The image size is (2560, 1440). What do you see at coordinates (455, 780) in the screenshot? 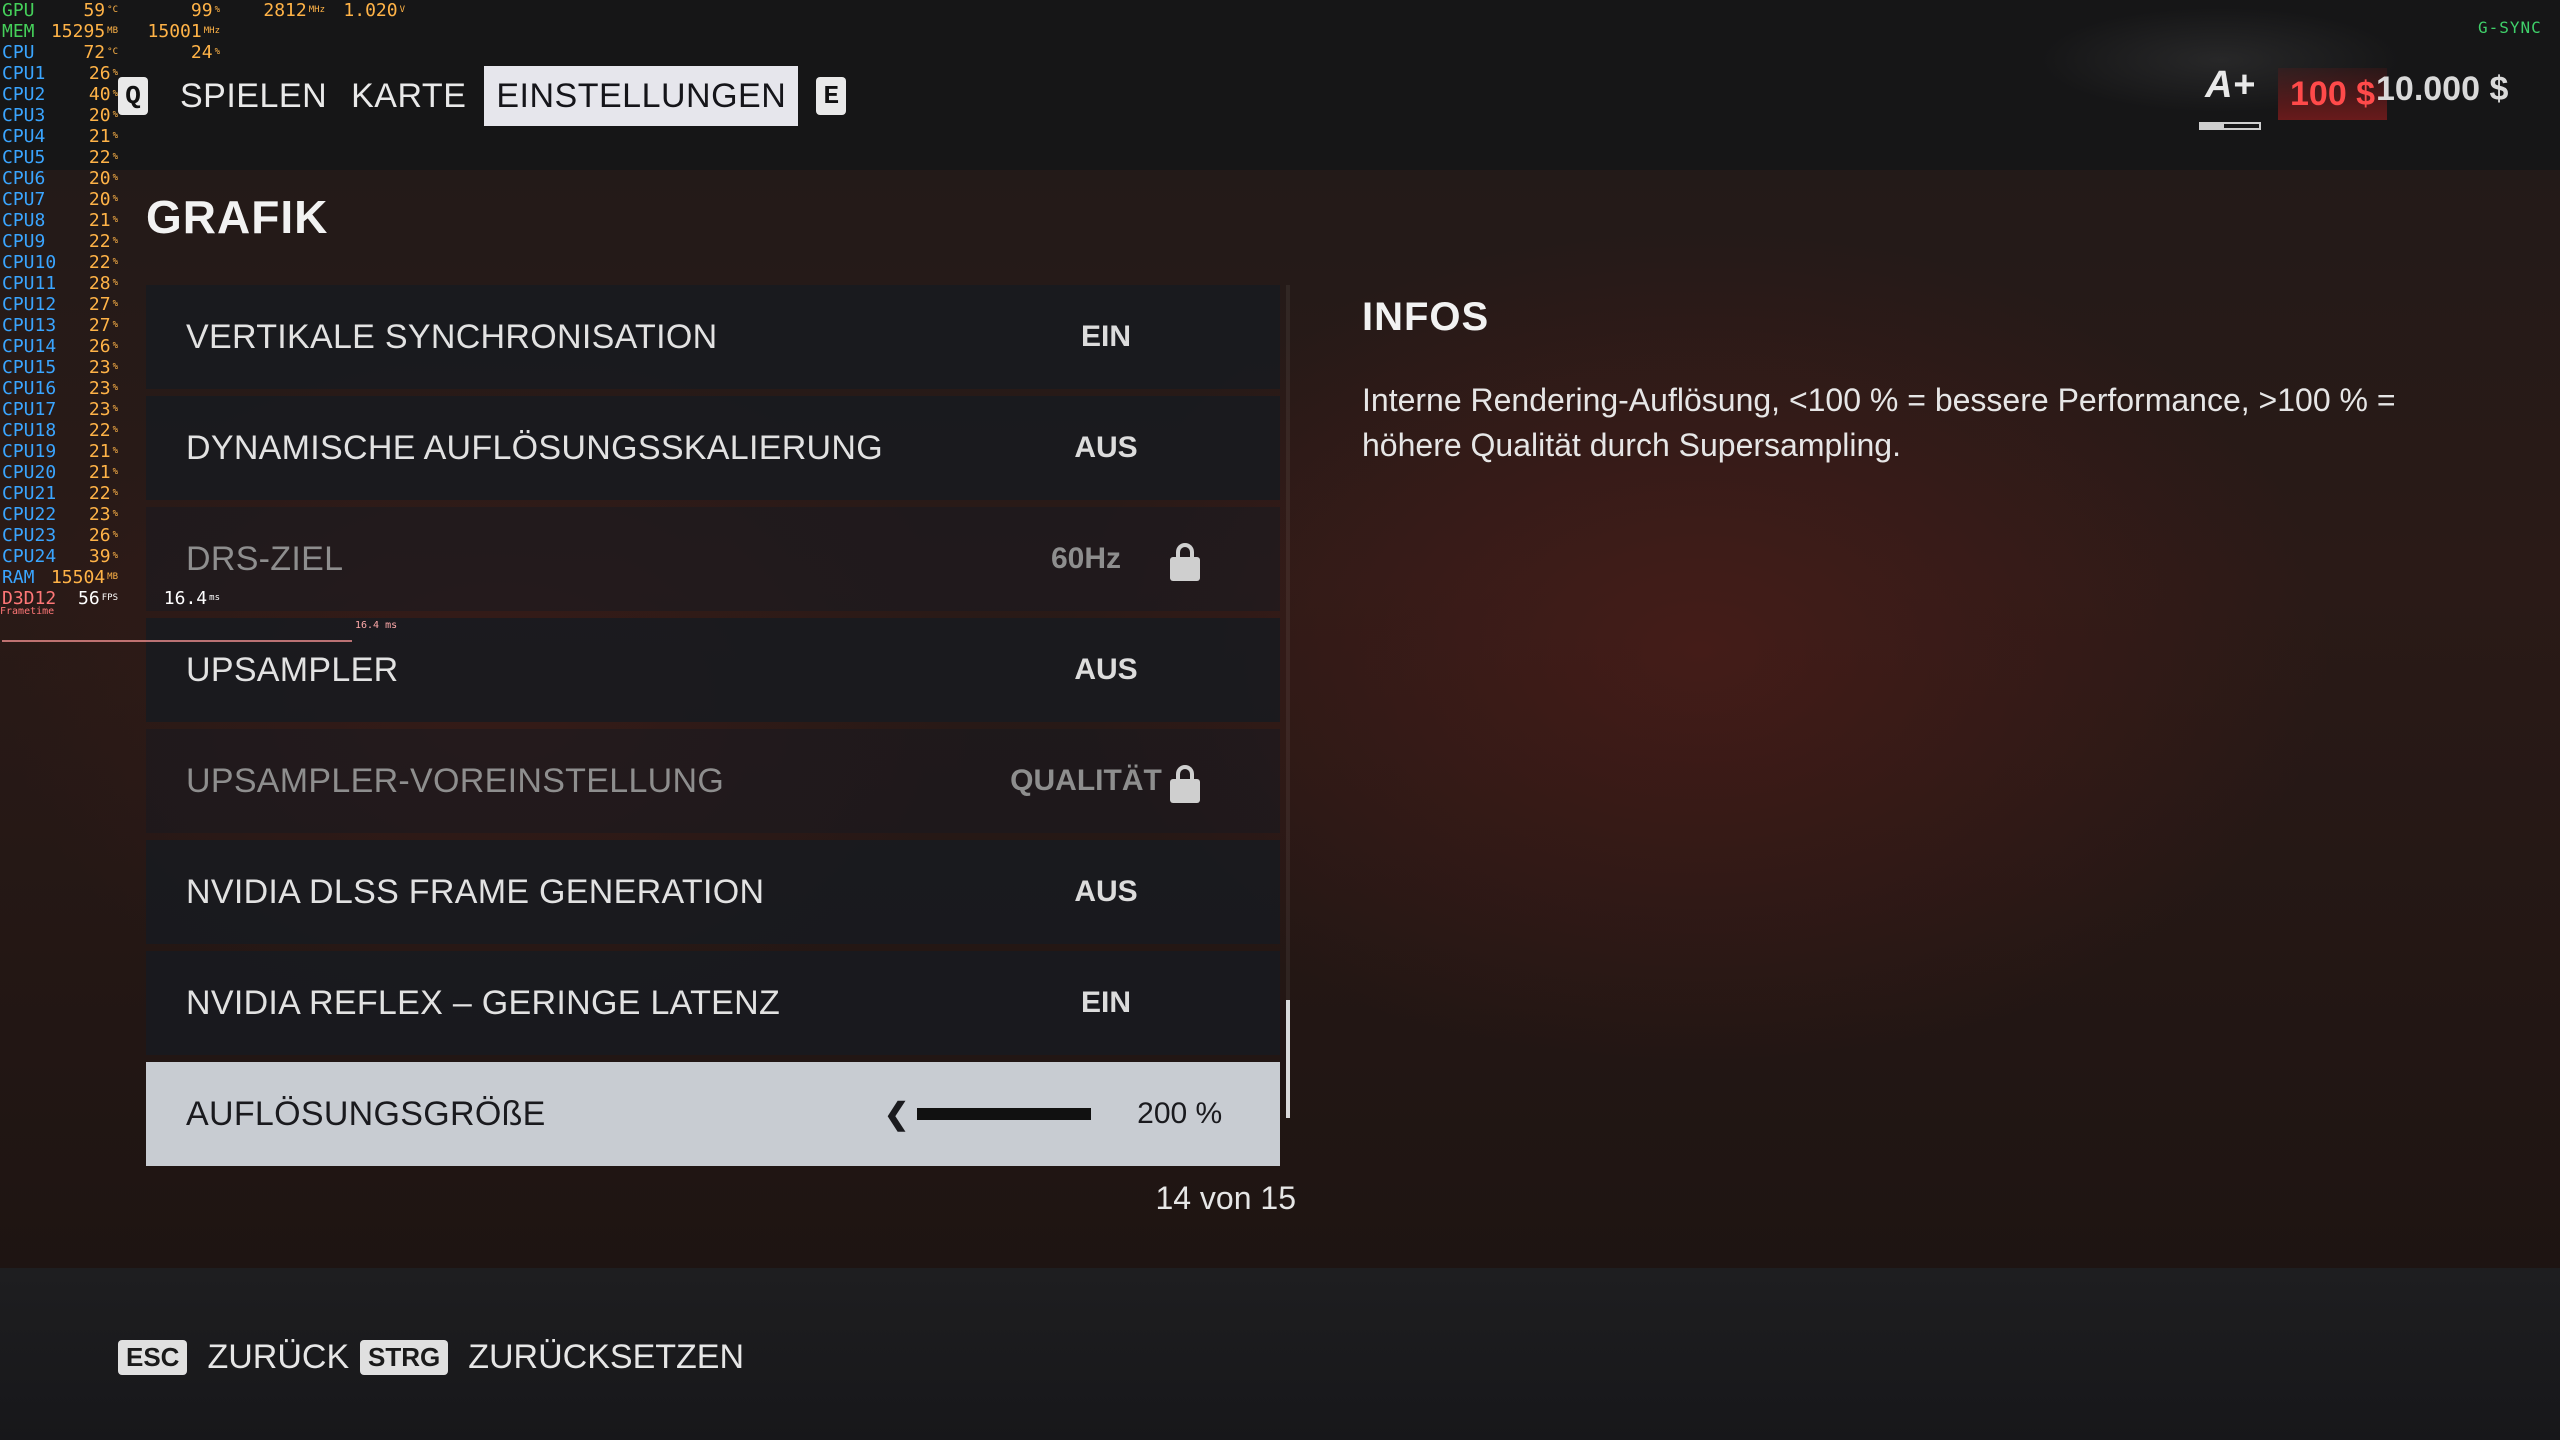
I see `setting-label: UPSAMPLER-VOREINSTELLUNG` at bounding box center [455, 780].